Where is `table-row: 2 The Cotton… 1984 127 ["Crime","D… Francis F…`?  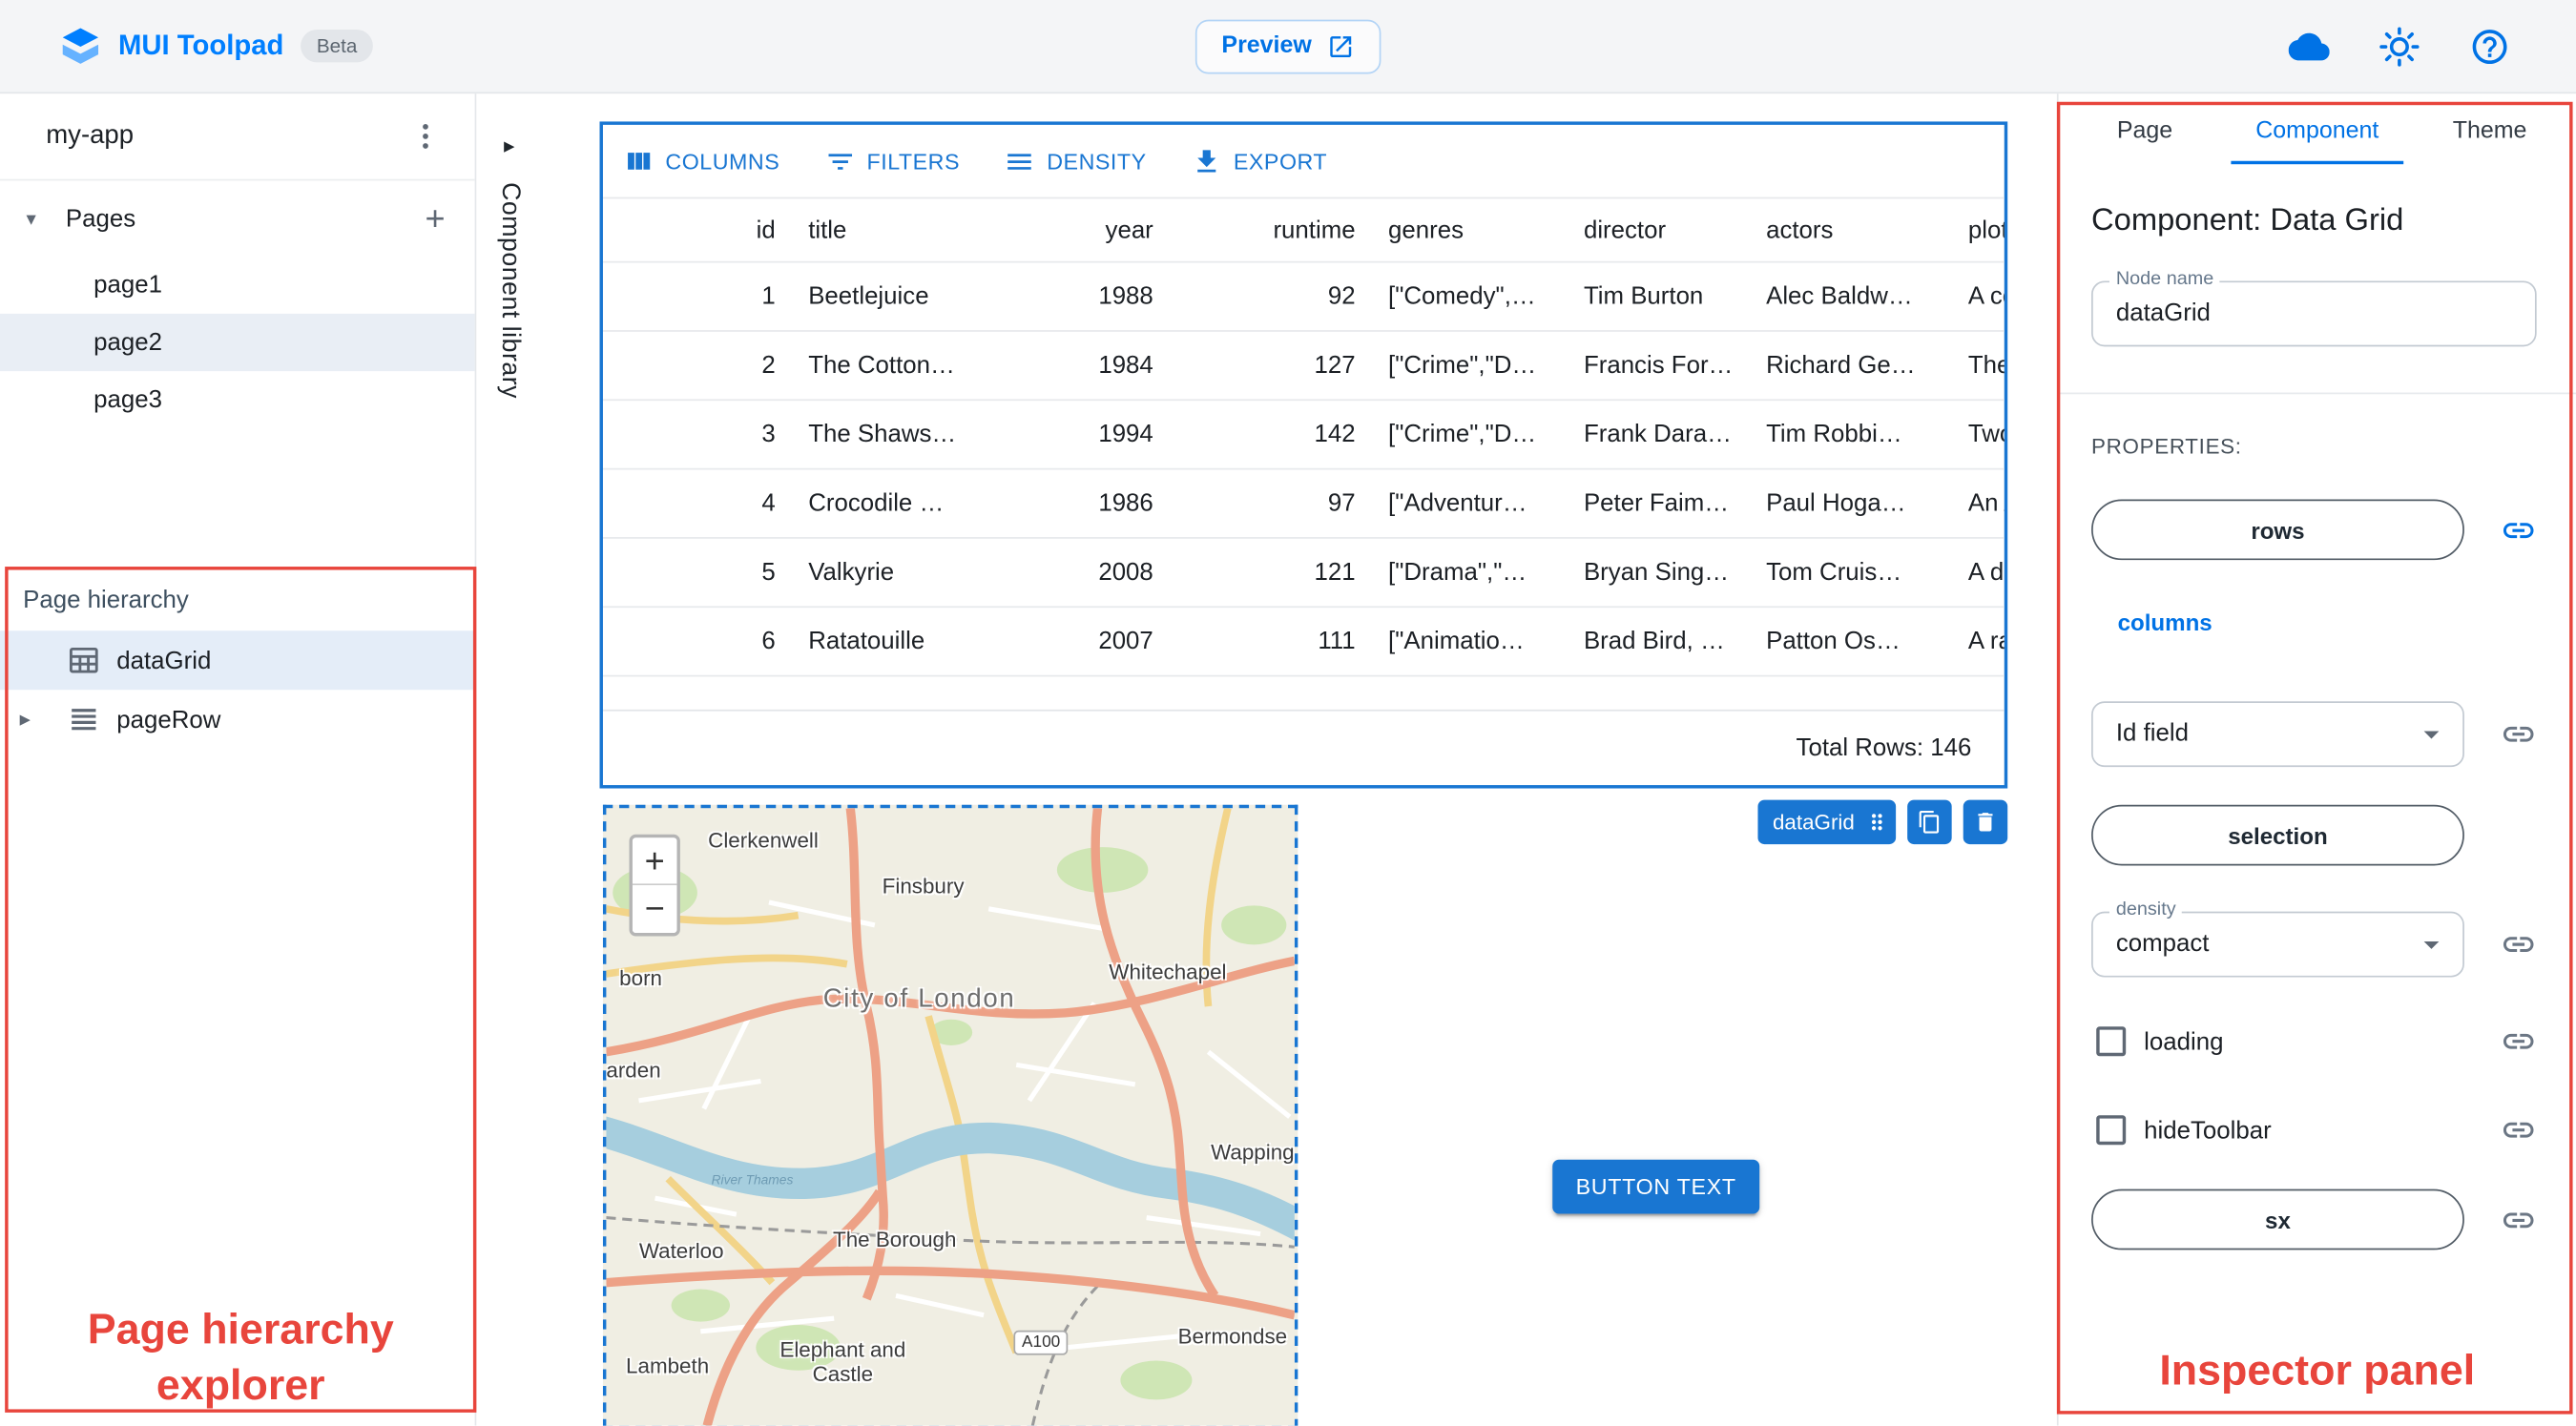
table-row: 2 The Cotton… 1984 127 ["Crime","D… Francis F… is located at coordinates (1303, 367).